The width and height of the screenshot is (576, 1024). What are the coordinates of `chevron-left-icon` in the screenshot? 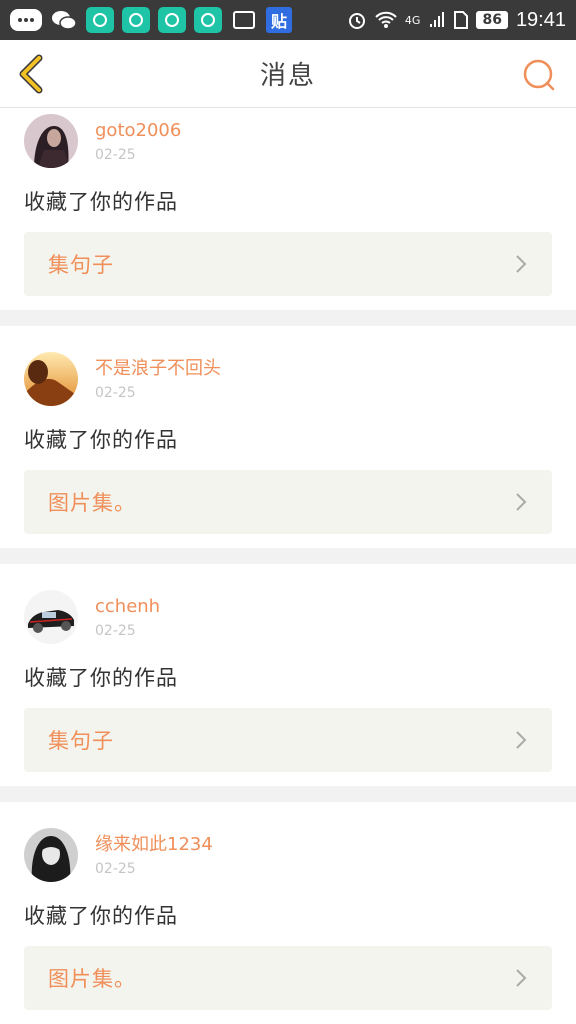 It's located at (31, 74).